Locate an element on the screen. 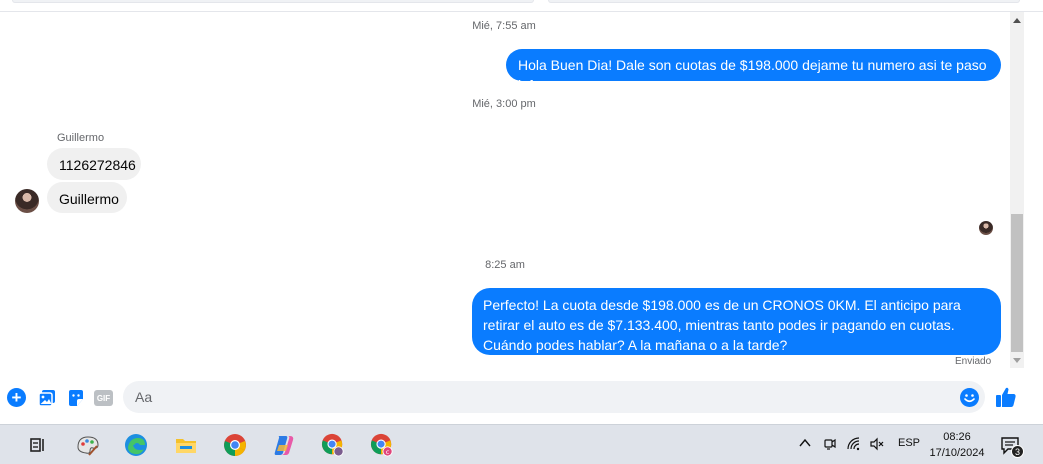 The image size is (1043, 464). incoming-message: 1126272846 is located at coordinates (94, 164).